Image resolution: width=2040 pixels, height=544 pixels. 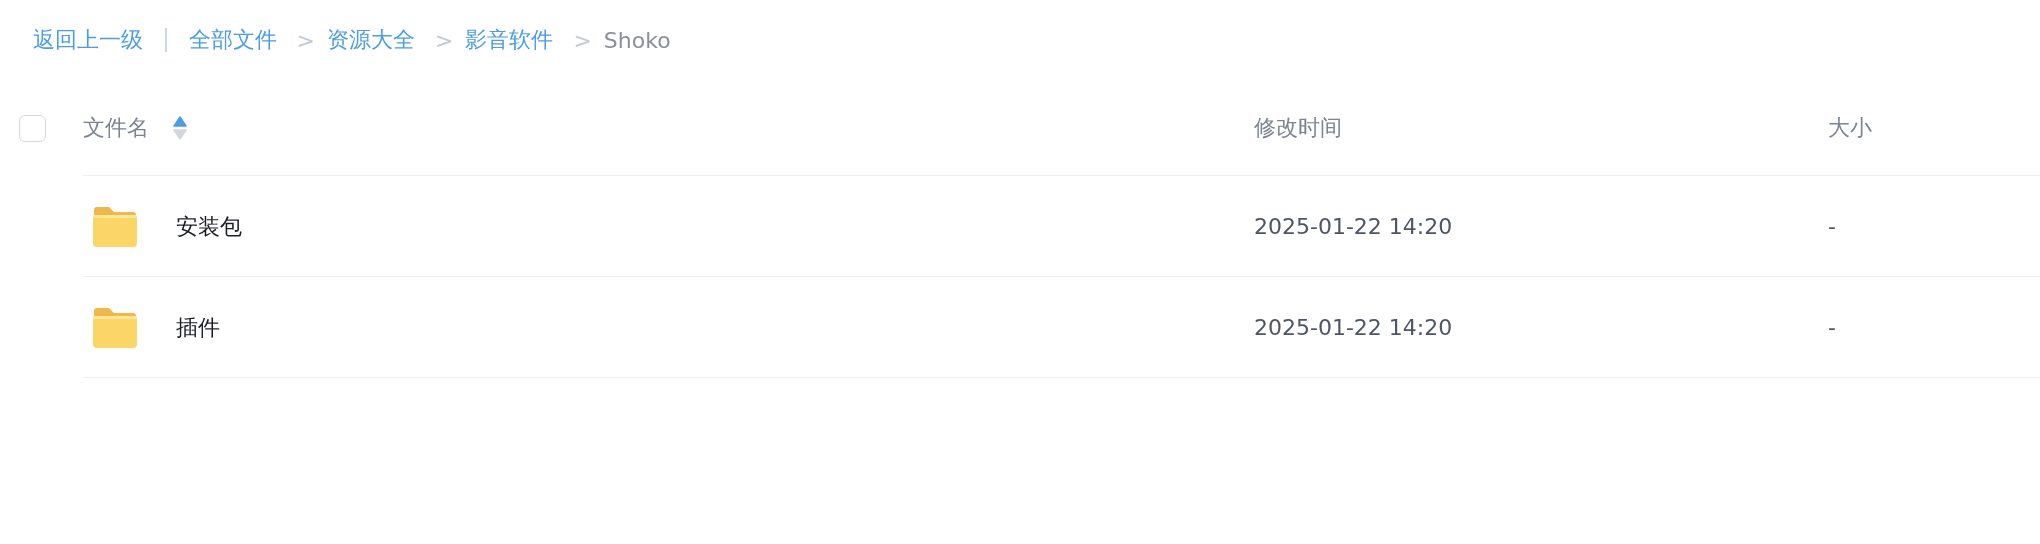 I want to click on breadcrumb-link: 资源大全, so click(x=370, y=40).